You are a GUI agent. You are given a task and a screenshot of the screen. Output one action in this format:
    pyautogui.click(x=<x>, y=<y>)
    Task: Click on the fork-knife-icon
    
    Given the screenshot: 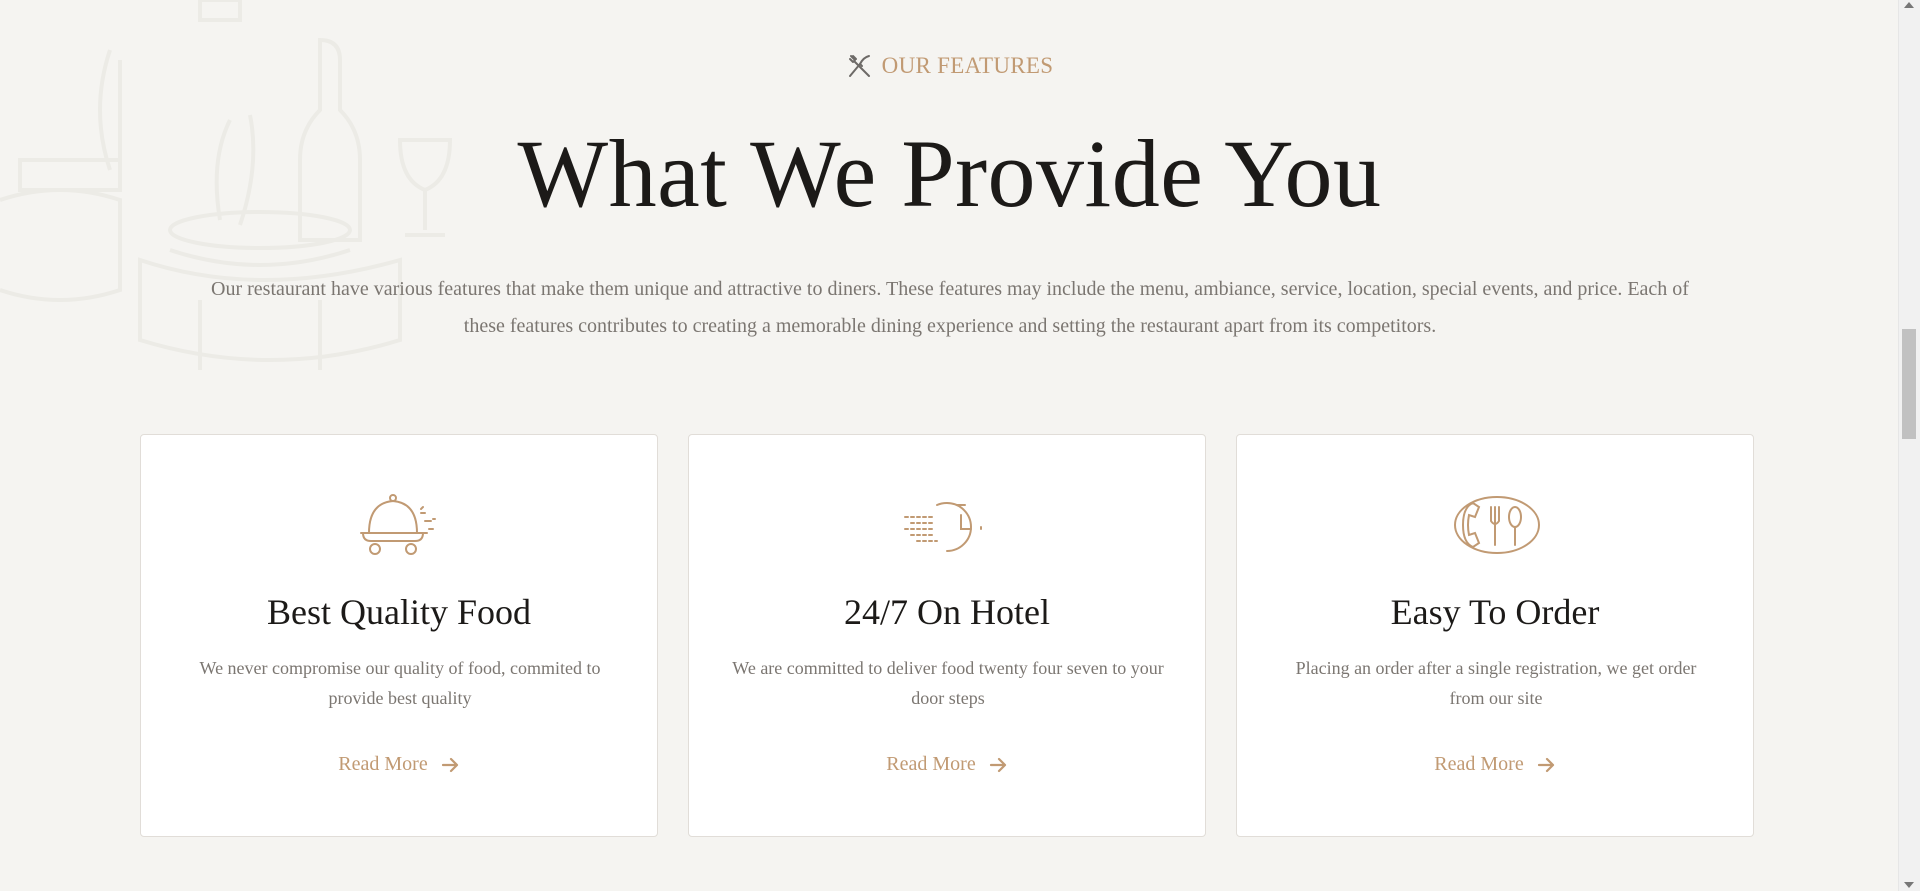 What is the action you would take?
    pyautogui.click(x=859, y=66)
    